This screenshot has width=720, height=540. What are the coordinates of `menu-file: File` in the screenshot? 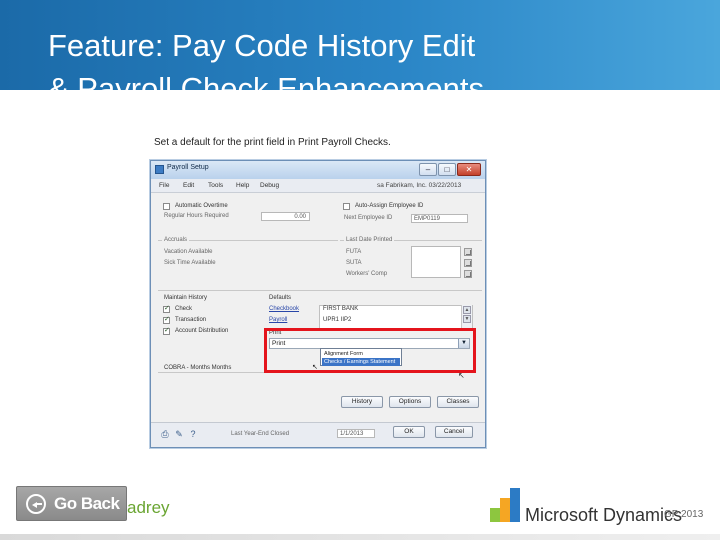 It's located at (164, 185).